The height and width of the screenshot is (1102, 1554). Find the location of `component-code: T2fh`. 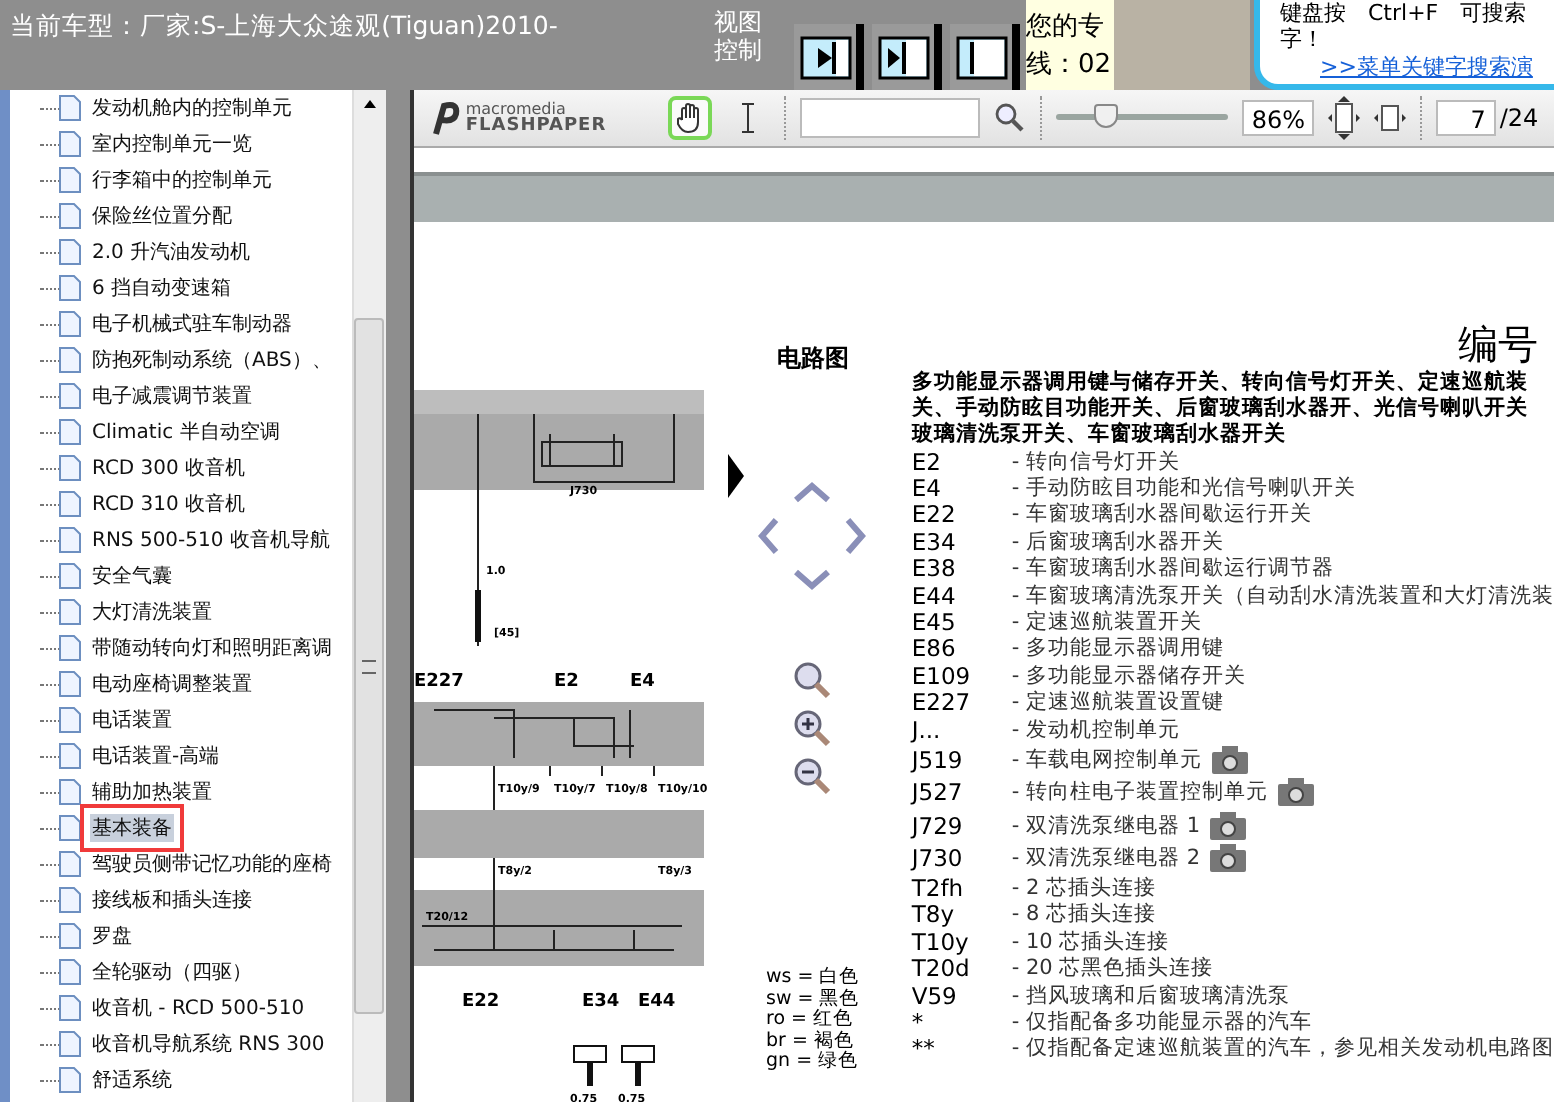

component-code: T2fh is located at coordinates (938, 888).